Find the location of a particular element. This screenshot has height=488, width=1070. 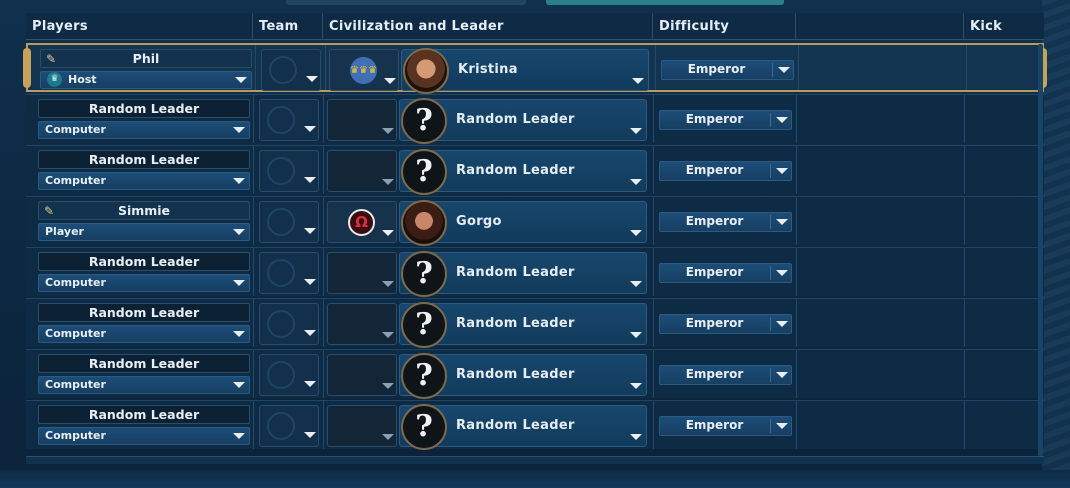

player-name-field: ✎ Phil is located at coordinates (146, 58).